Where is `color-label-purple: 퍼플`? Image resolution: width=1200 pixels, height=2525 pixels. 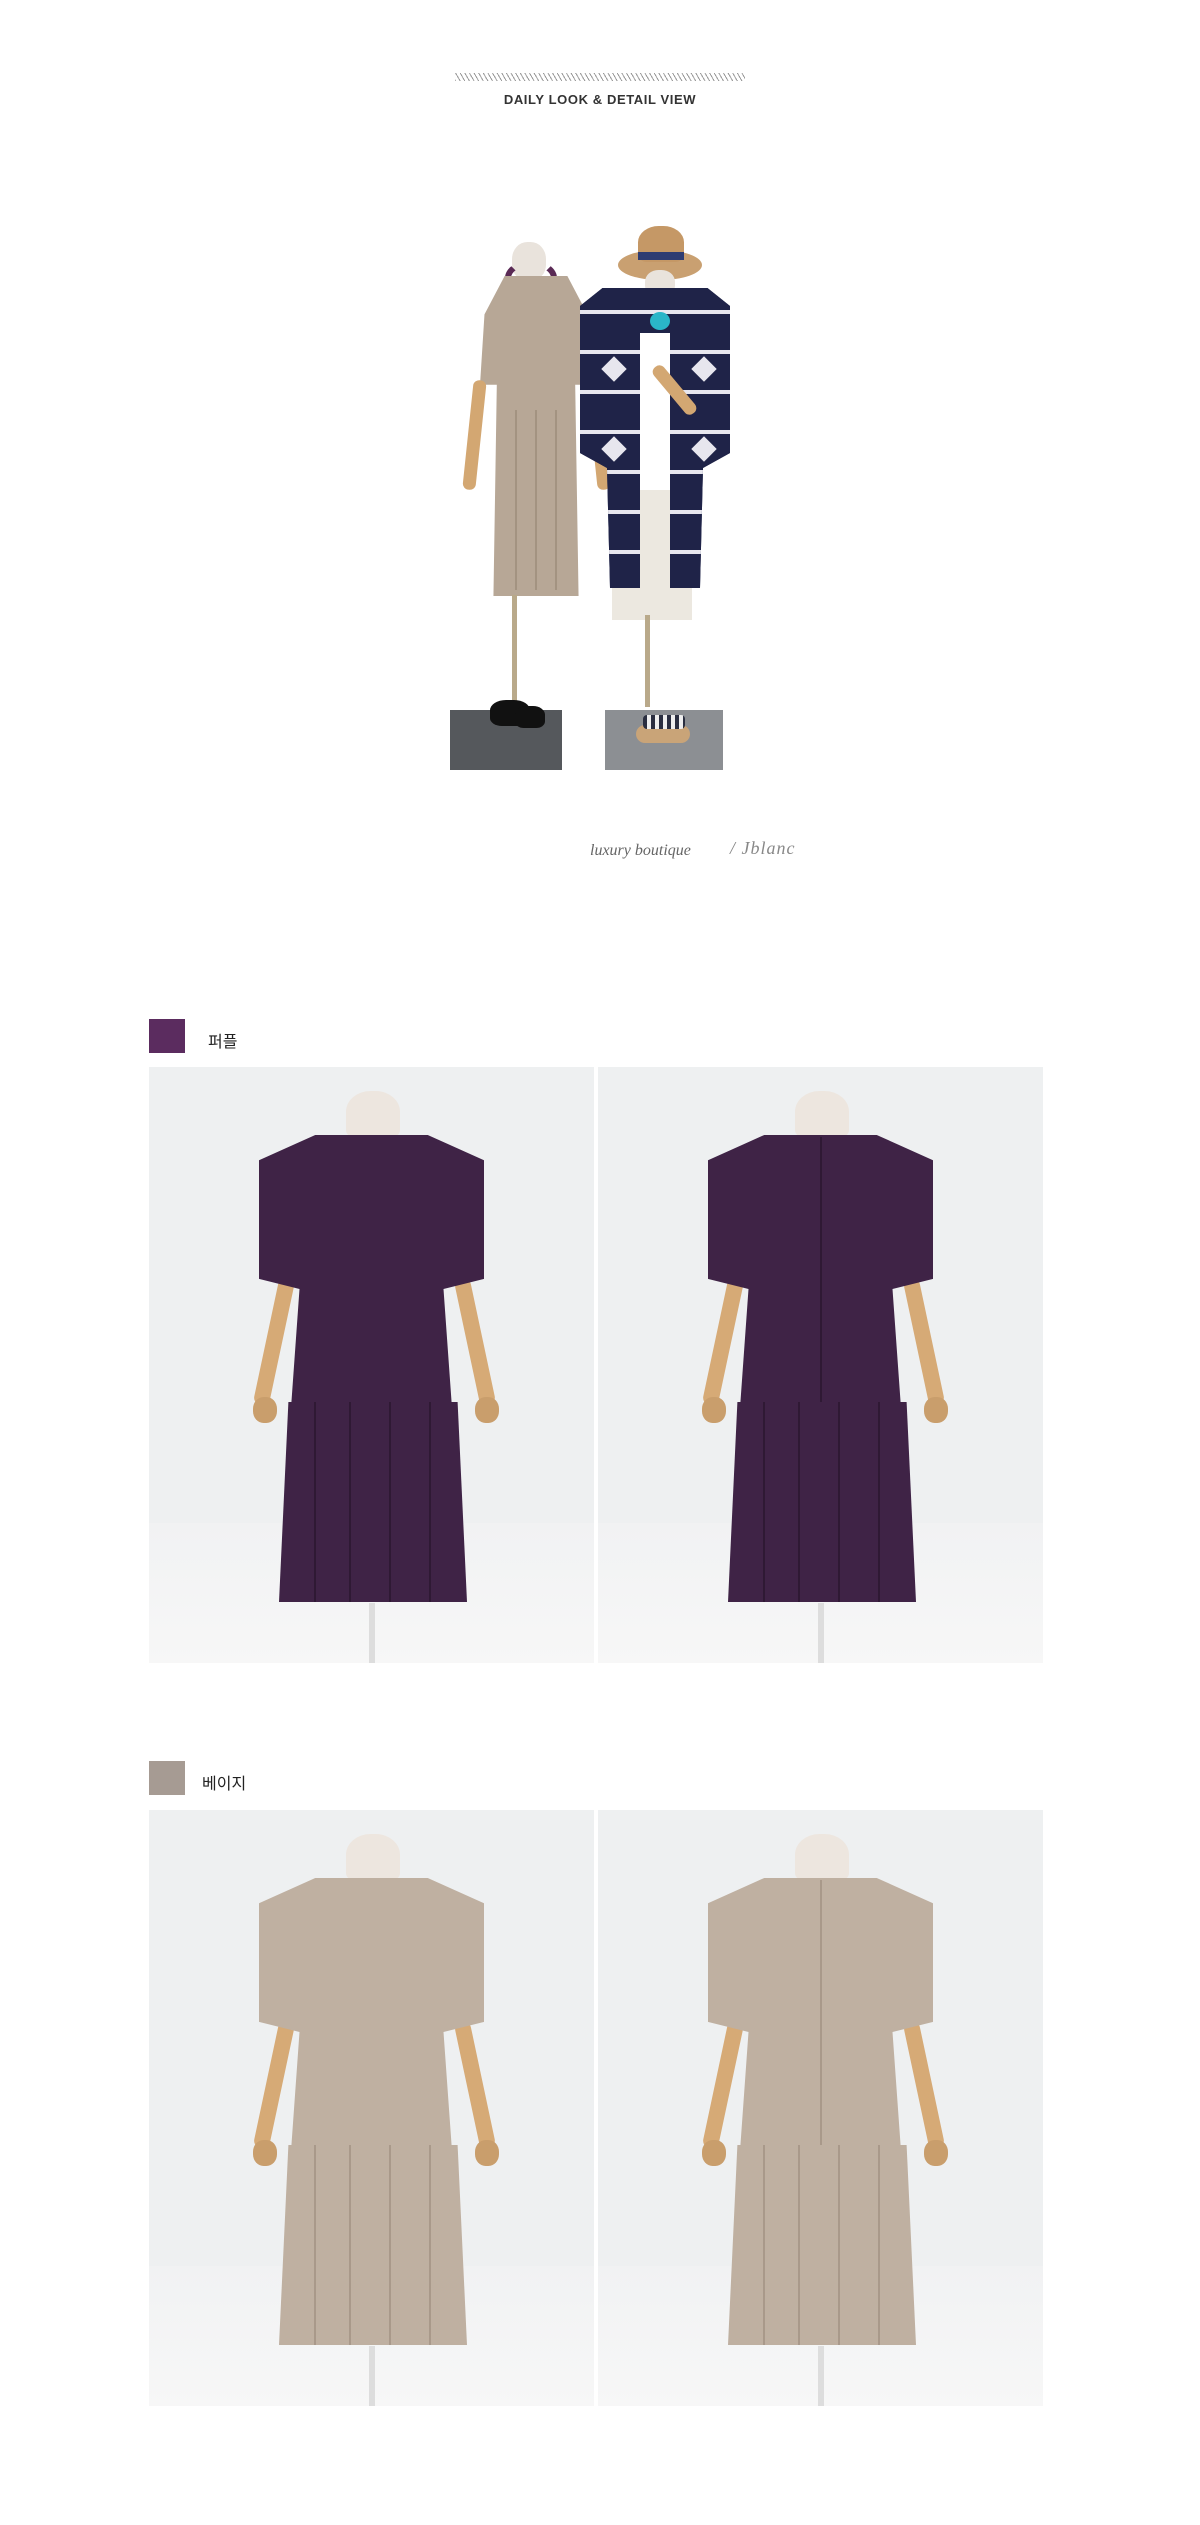 color-label-purple: 퍼플 is located at coordinates (223, 1041).